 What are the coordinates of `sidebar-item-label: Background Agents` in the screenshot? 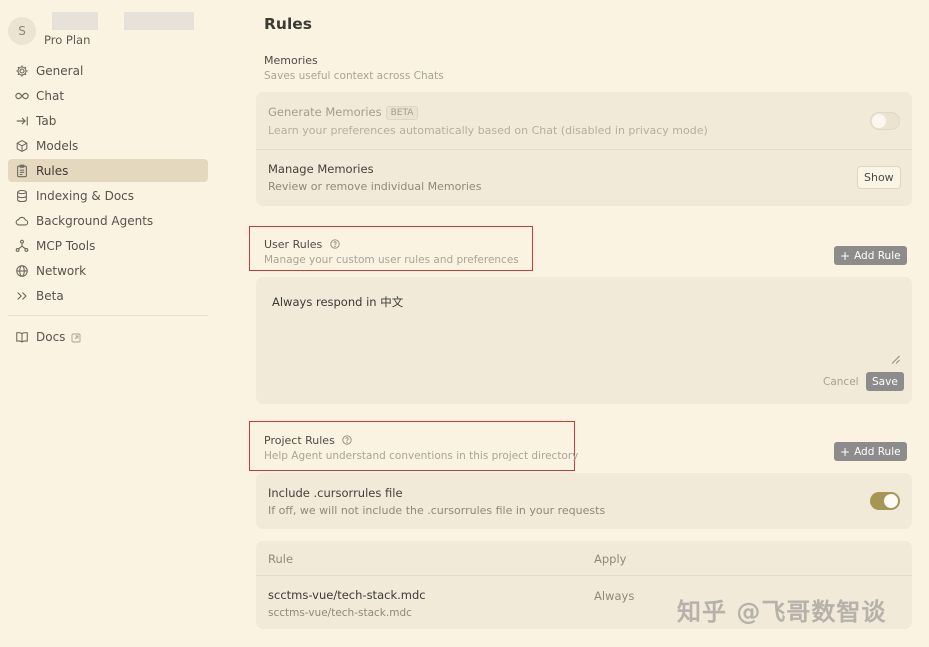 It's located at (95, 220).